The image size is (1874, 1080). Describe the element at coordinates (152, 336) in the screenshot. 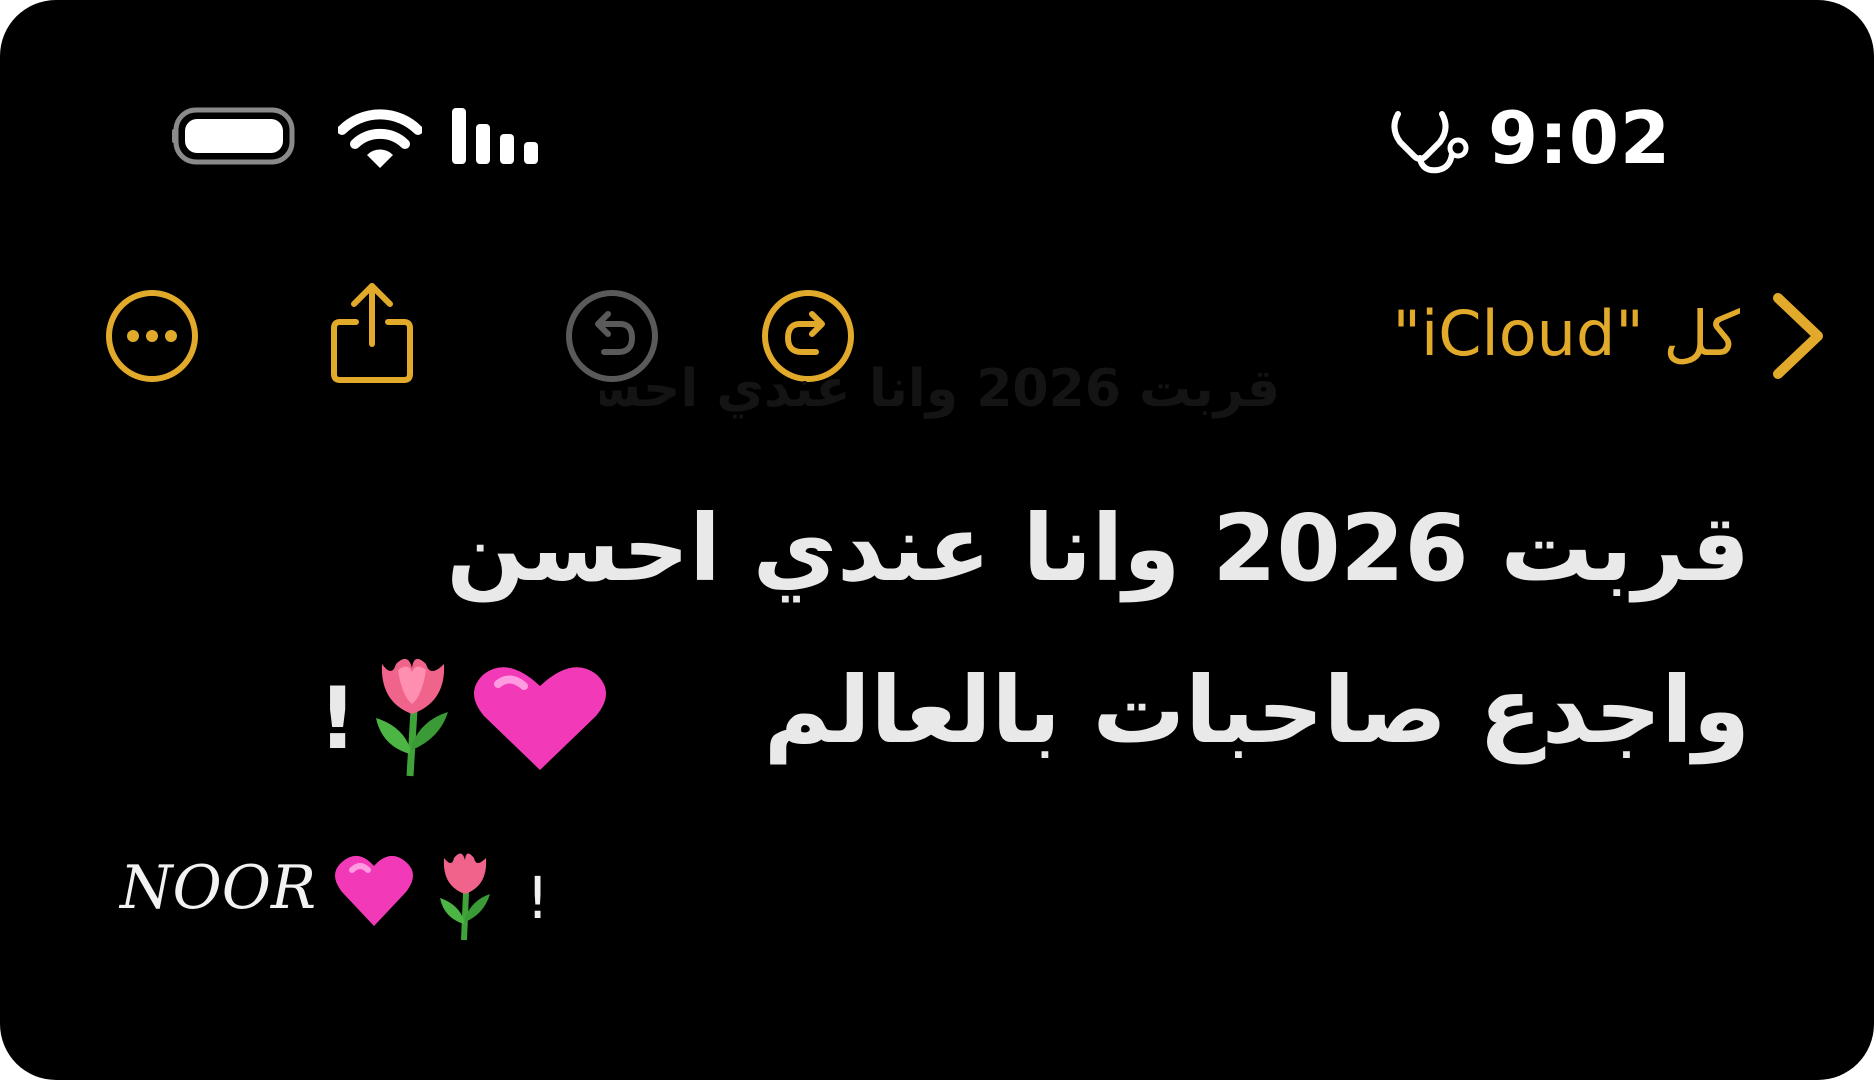

I see `more-options-button` at that location.